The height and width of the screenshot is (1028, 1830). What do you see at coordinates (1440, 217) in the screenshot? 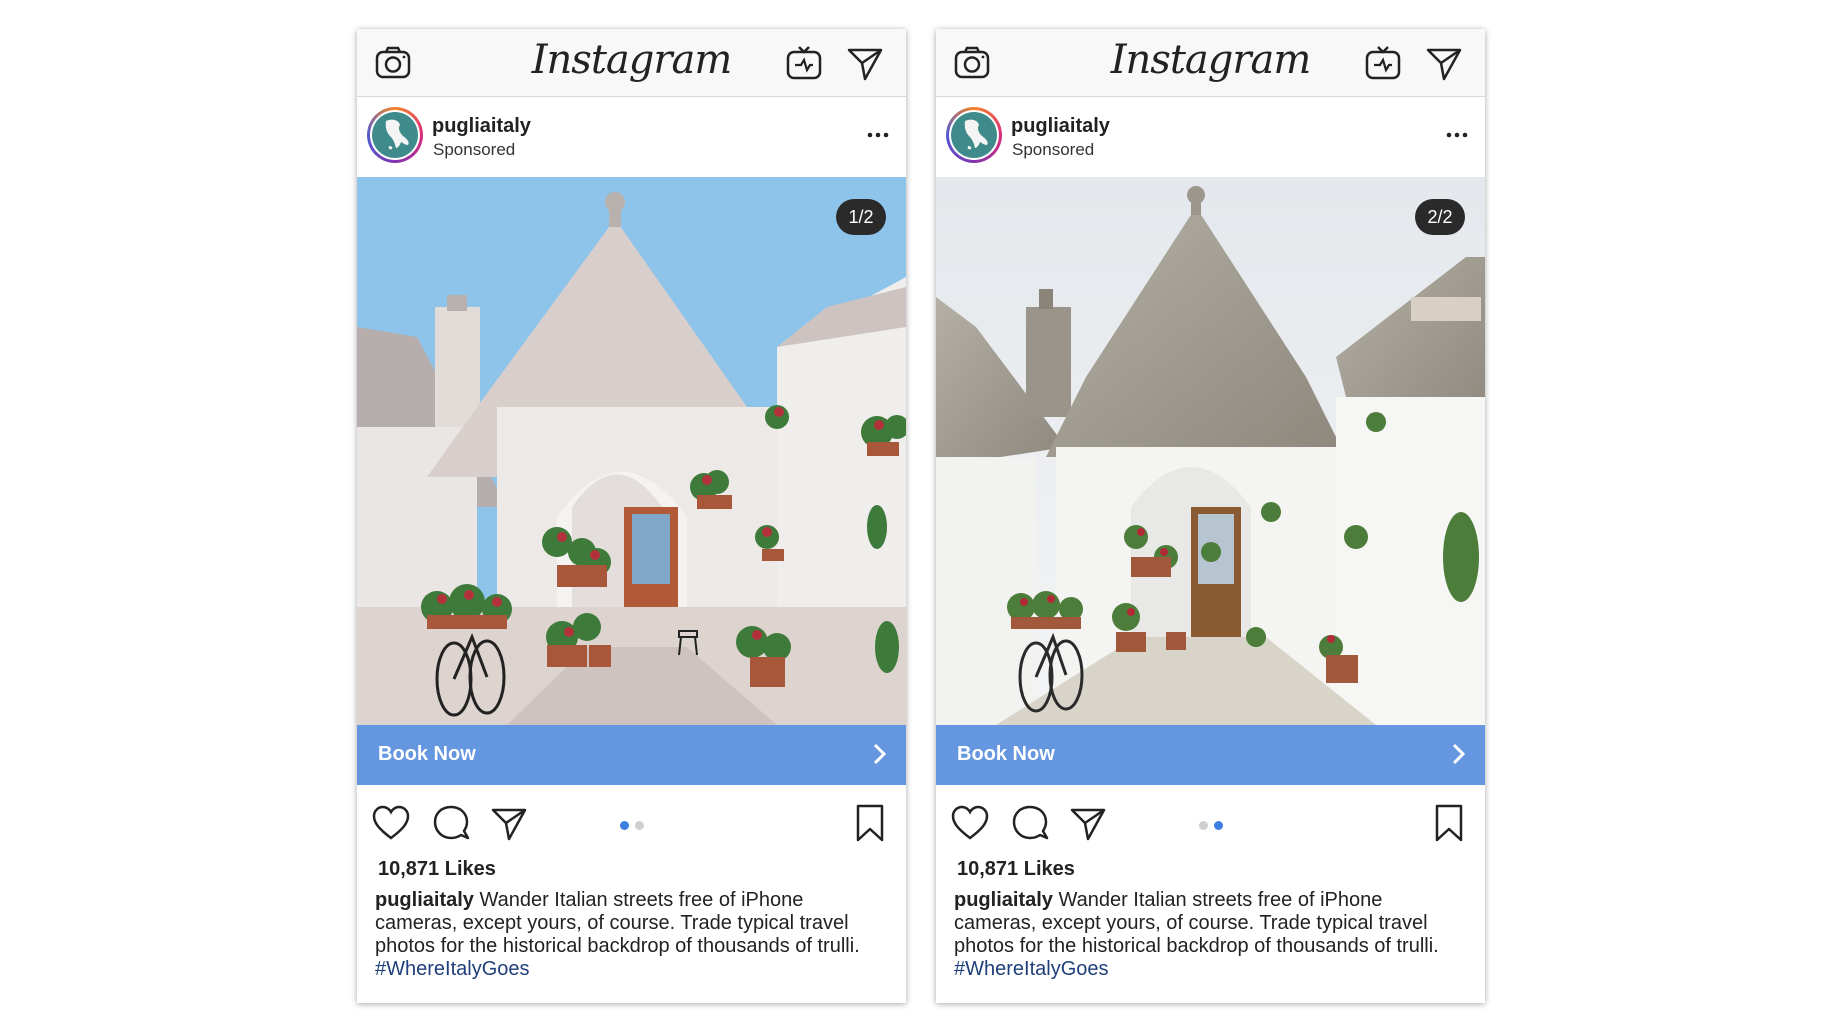
I see `carousel-counter: 2/2` at bounding box center [1440, 217].